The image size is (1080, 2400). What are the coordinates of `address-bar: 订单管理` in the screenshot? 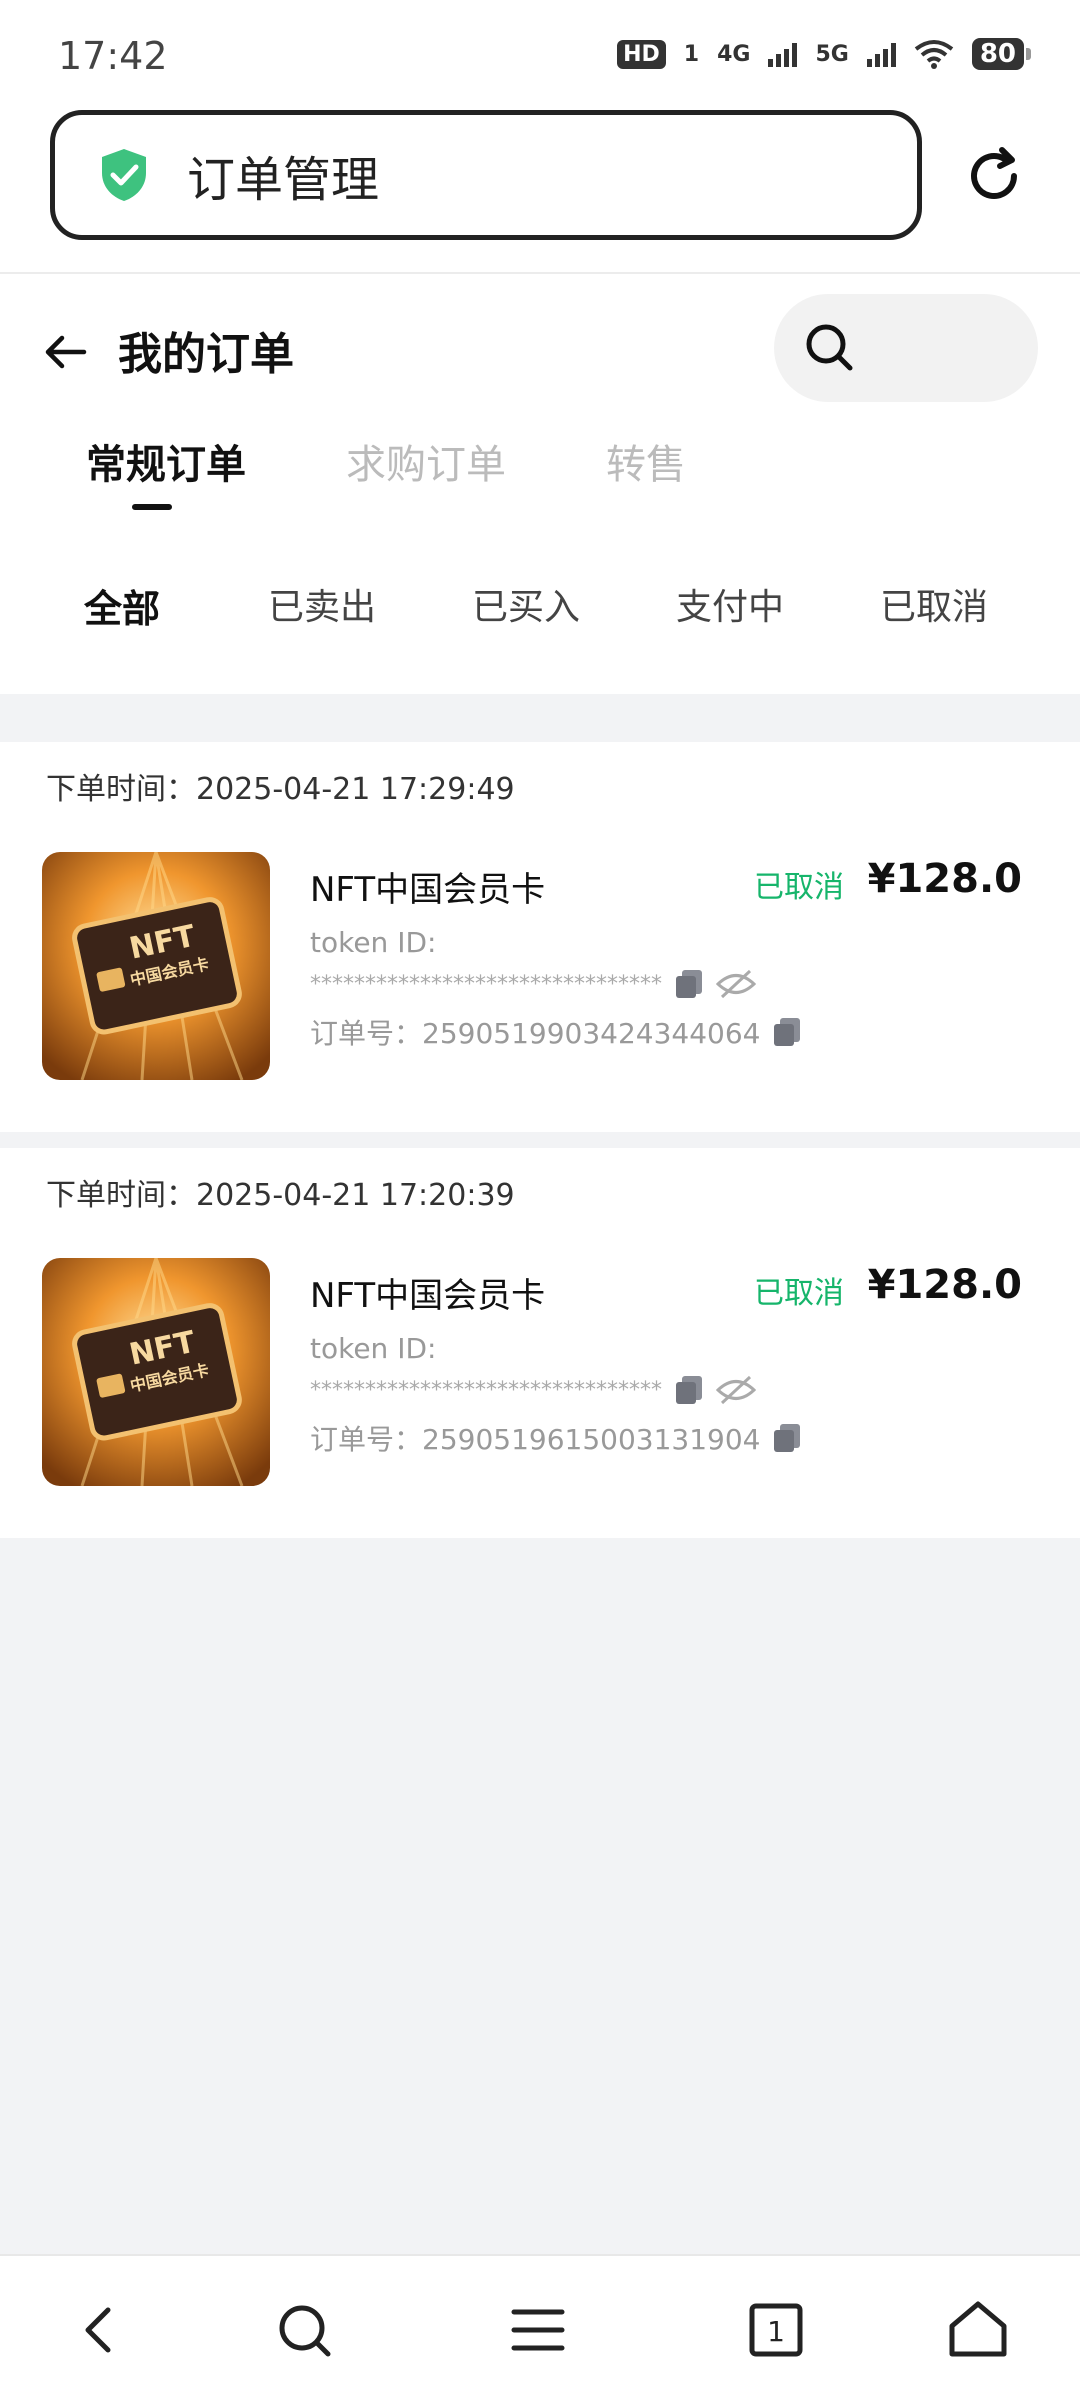 It's located at (486, 175).